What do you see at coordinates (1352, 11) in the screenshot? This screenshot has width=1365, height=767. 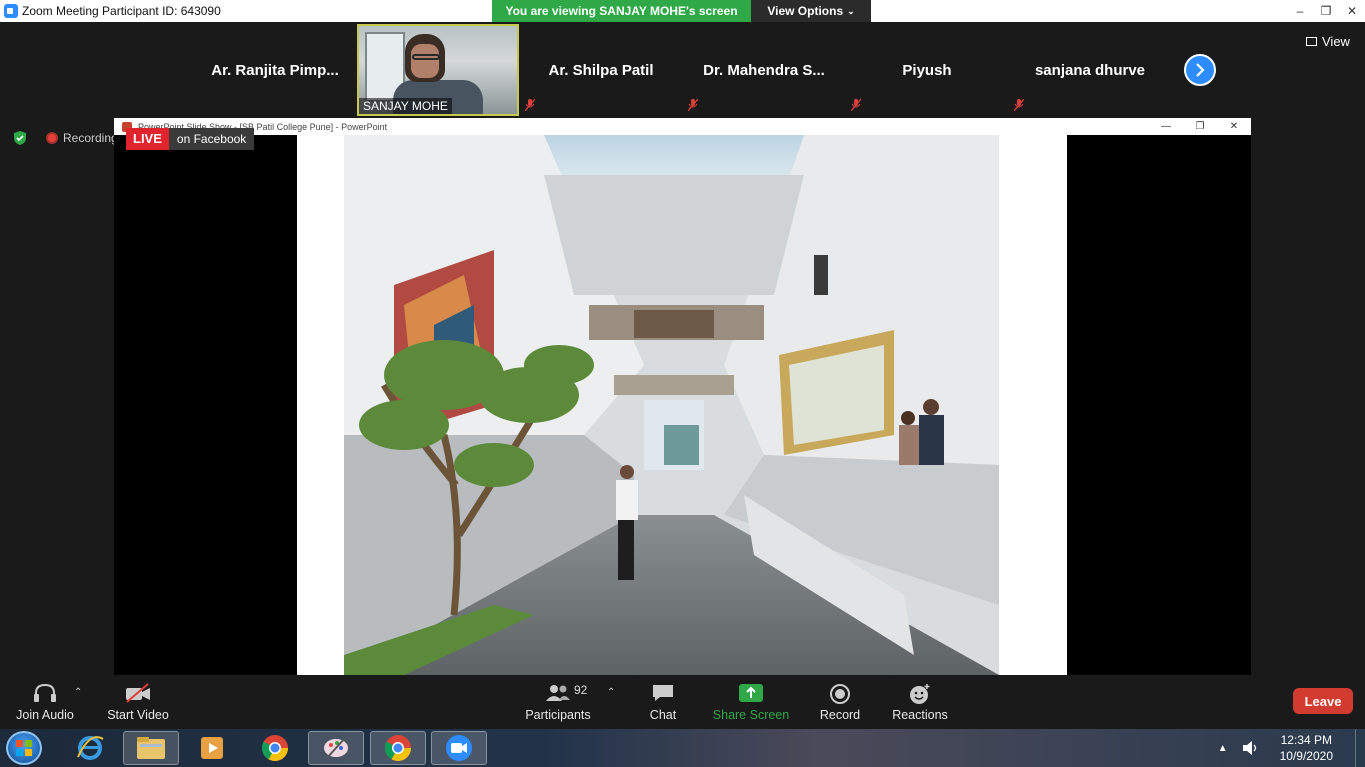 I see `close-button: ✕` at bounding box center [1352, 11].